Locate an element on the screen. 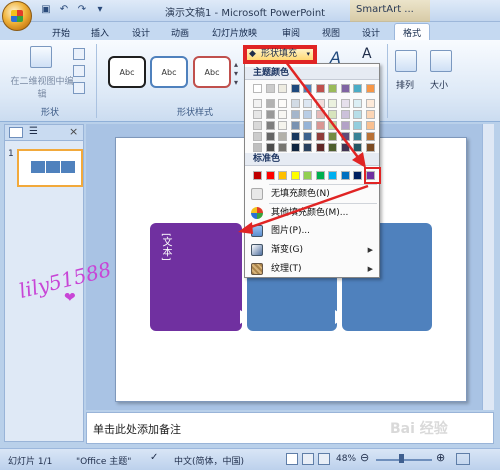  zoom-in-icon: ⊕ is located at coordinates (440, 457).